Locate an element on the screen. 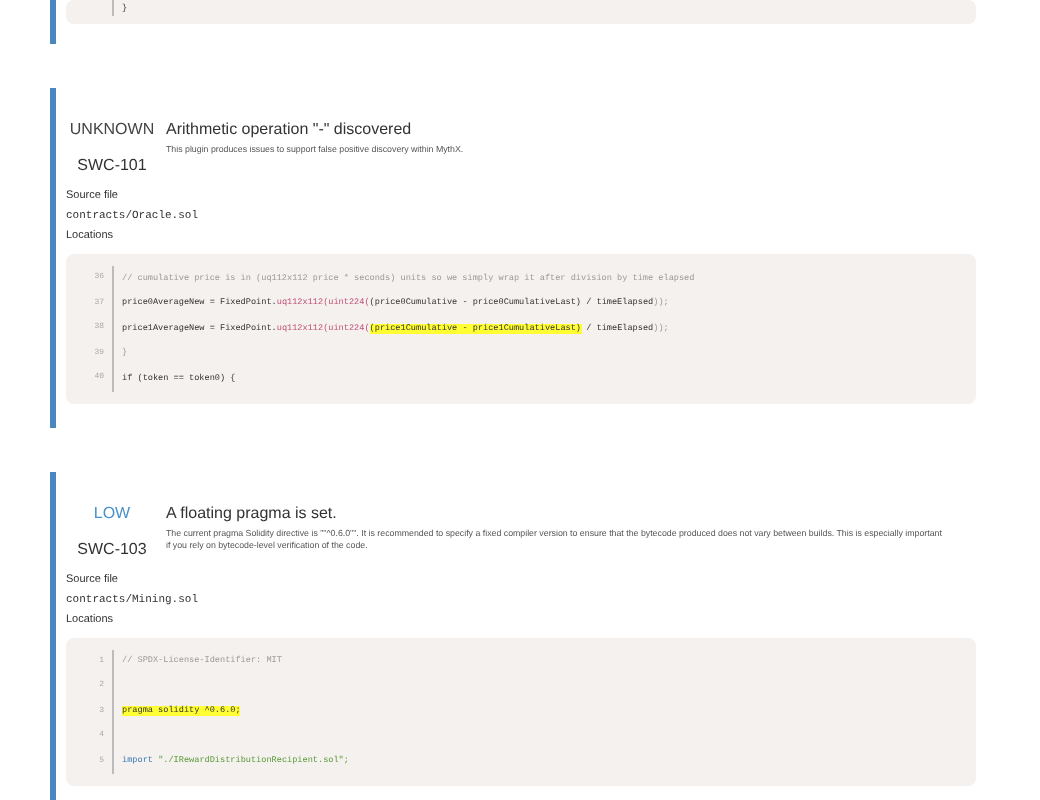  swc-id: SWC-101 is located at coordinates (112, 165).